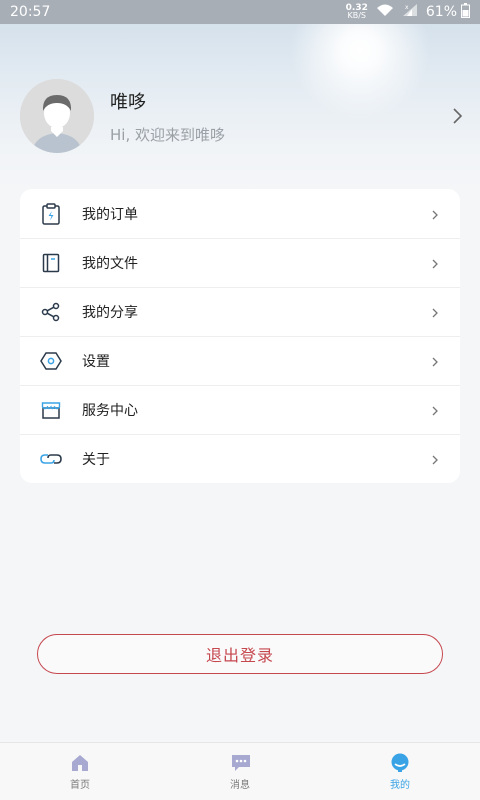  What do you see at coordinates (128, 102) in the screenshot?
I see `profile-name: 唯哆` at bounding box center [128, 102].